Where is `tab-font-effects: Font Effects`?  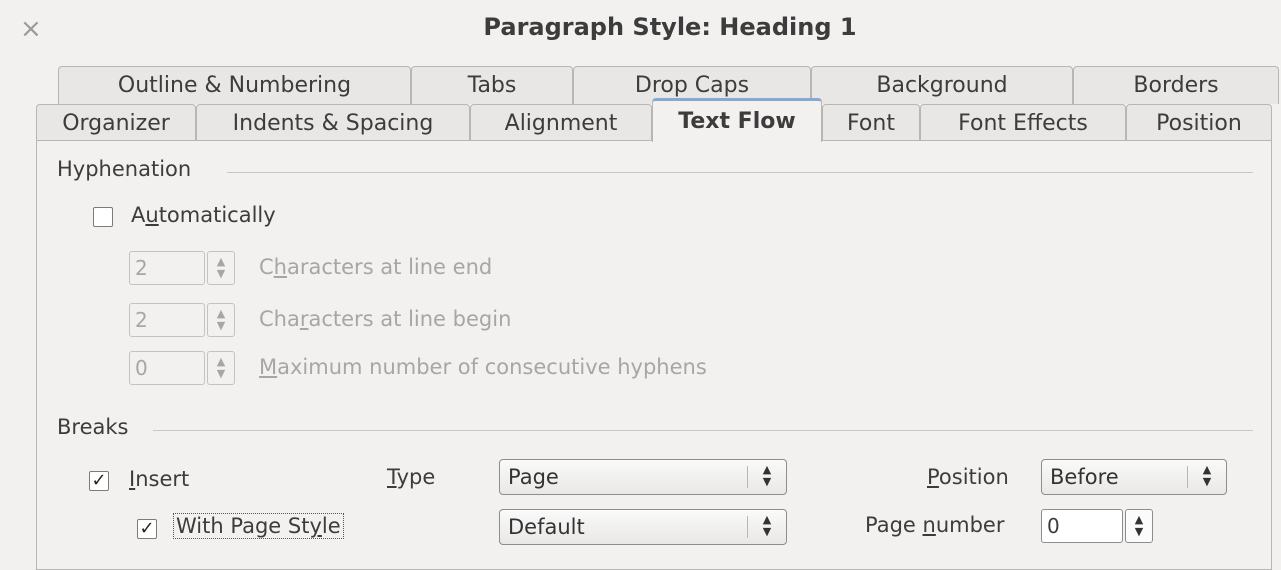
tab-font-effects: Font Effects is located at coordinates (1023, 123).